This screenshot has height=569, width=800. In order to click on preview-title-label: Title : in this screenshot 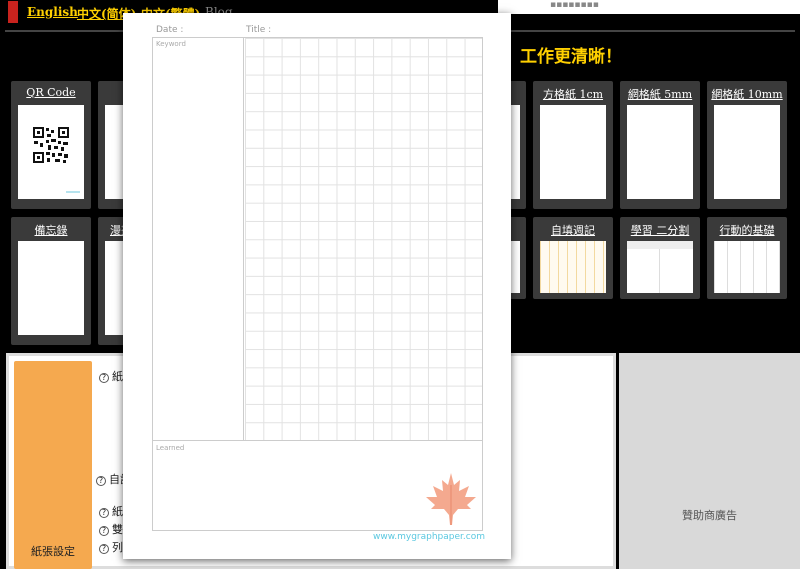, I will do `click(259, 30)`.